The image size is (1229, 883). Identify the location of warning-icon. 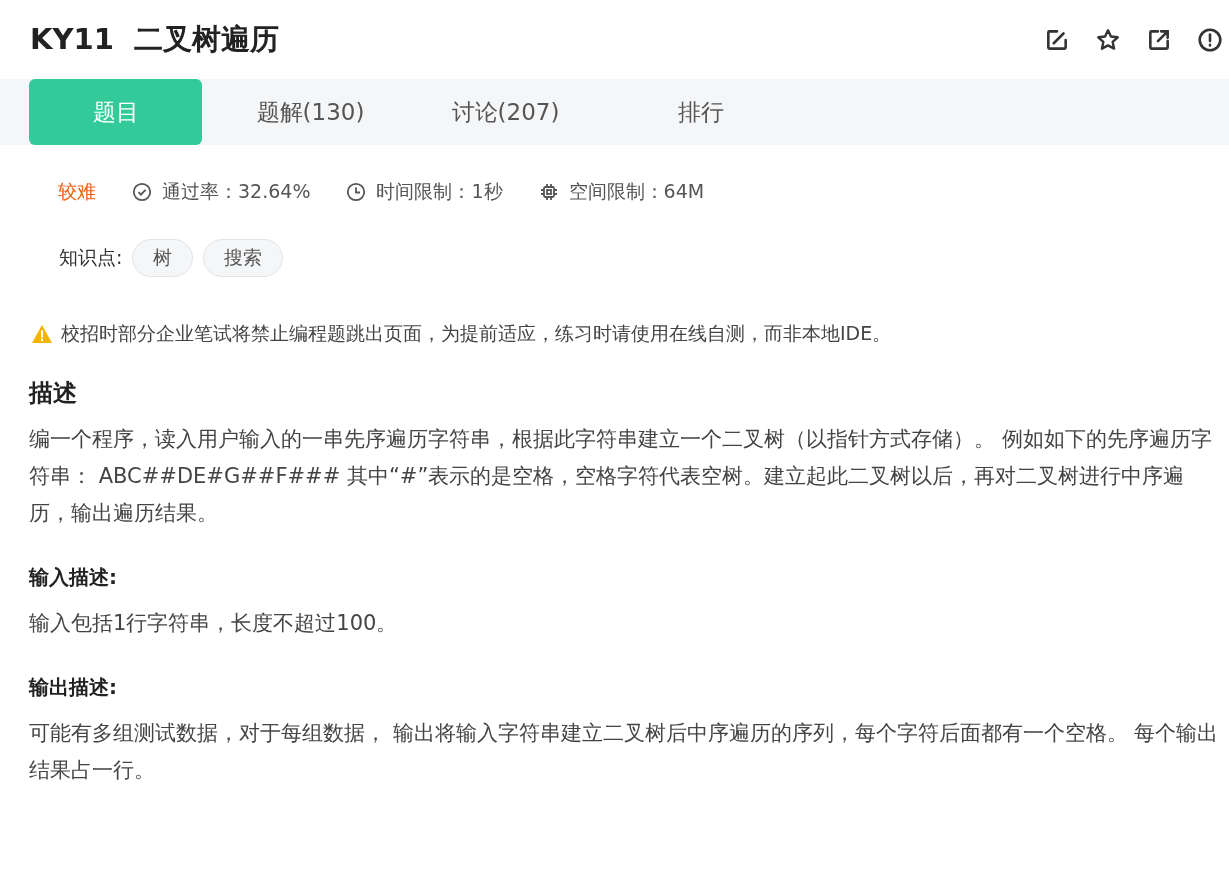
(42, 334).